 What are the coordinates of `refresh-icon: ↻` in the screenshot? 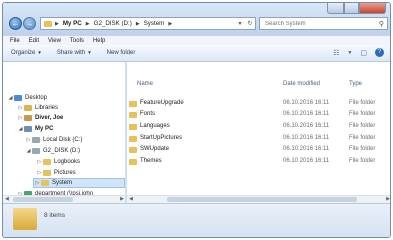 It's located at (250, 23).